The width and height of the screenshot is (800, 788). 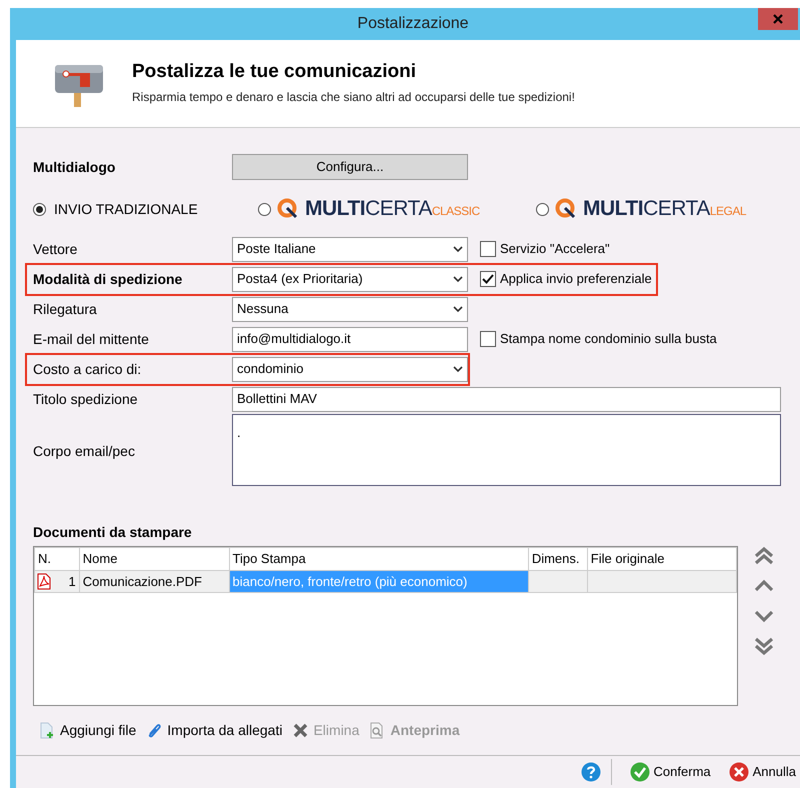 What do you see at coordinates (113, 532) in the screenshot?
I see `section-label: Documenti da stampare` at bounding box center [113, 532].